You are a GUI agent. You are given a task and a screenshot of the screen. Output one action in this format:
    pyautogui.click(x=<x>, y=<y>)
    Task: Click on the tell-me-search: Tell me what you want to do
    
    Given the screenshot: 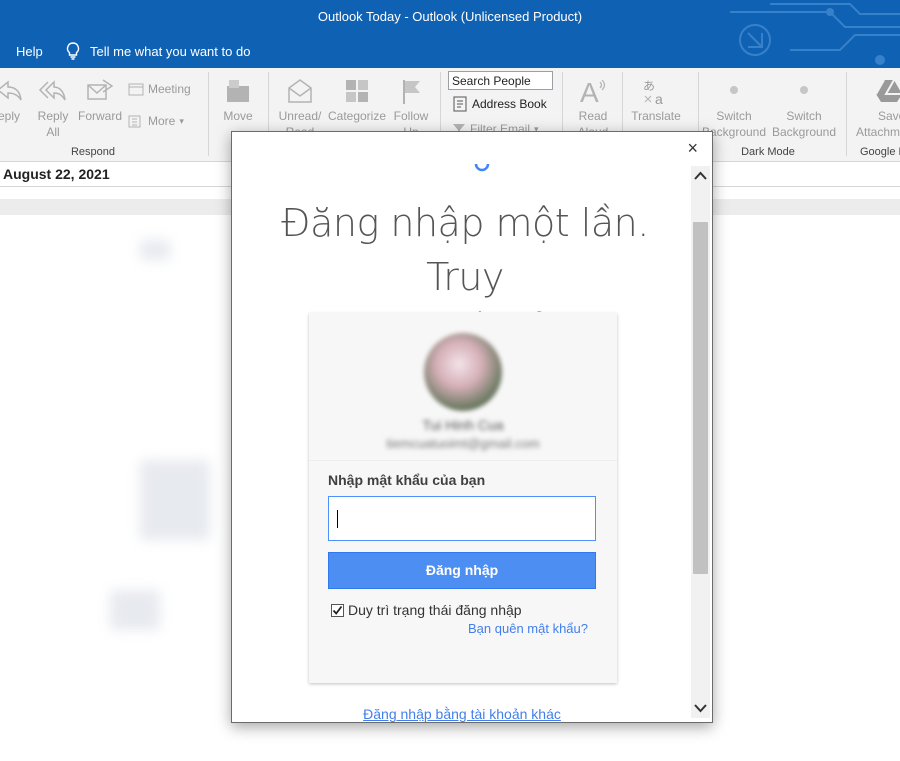 What is the action you would take?
    pyautogui.click(x=158, y=51)
    